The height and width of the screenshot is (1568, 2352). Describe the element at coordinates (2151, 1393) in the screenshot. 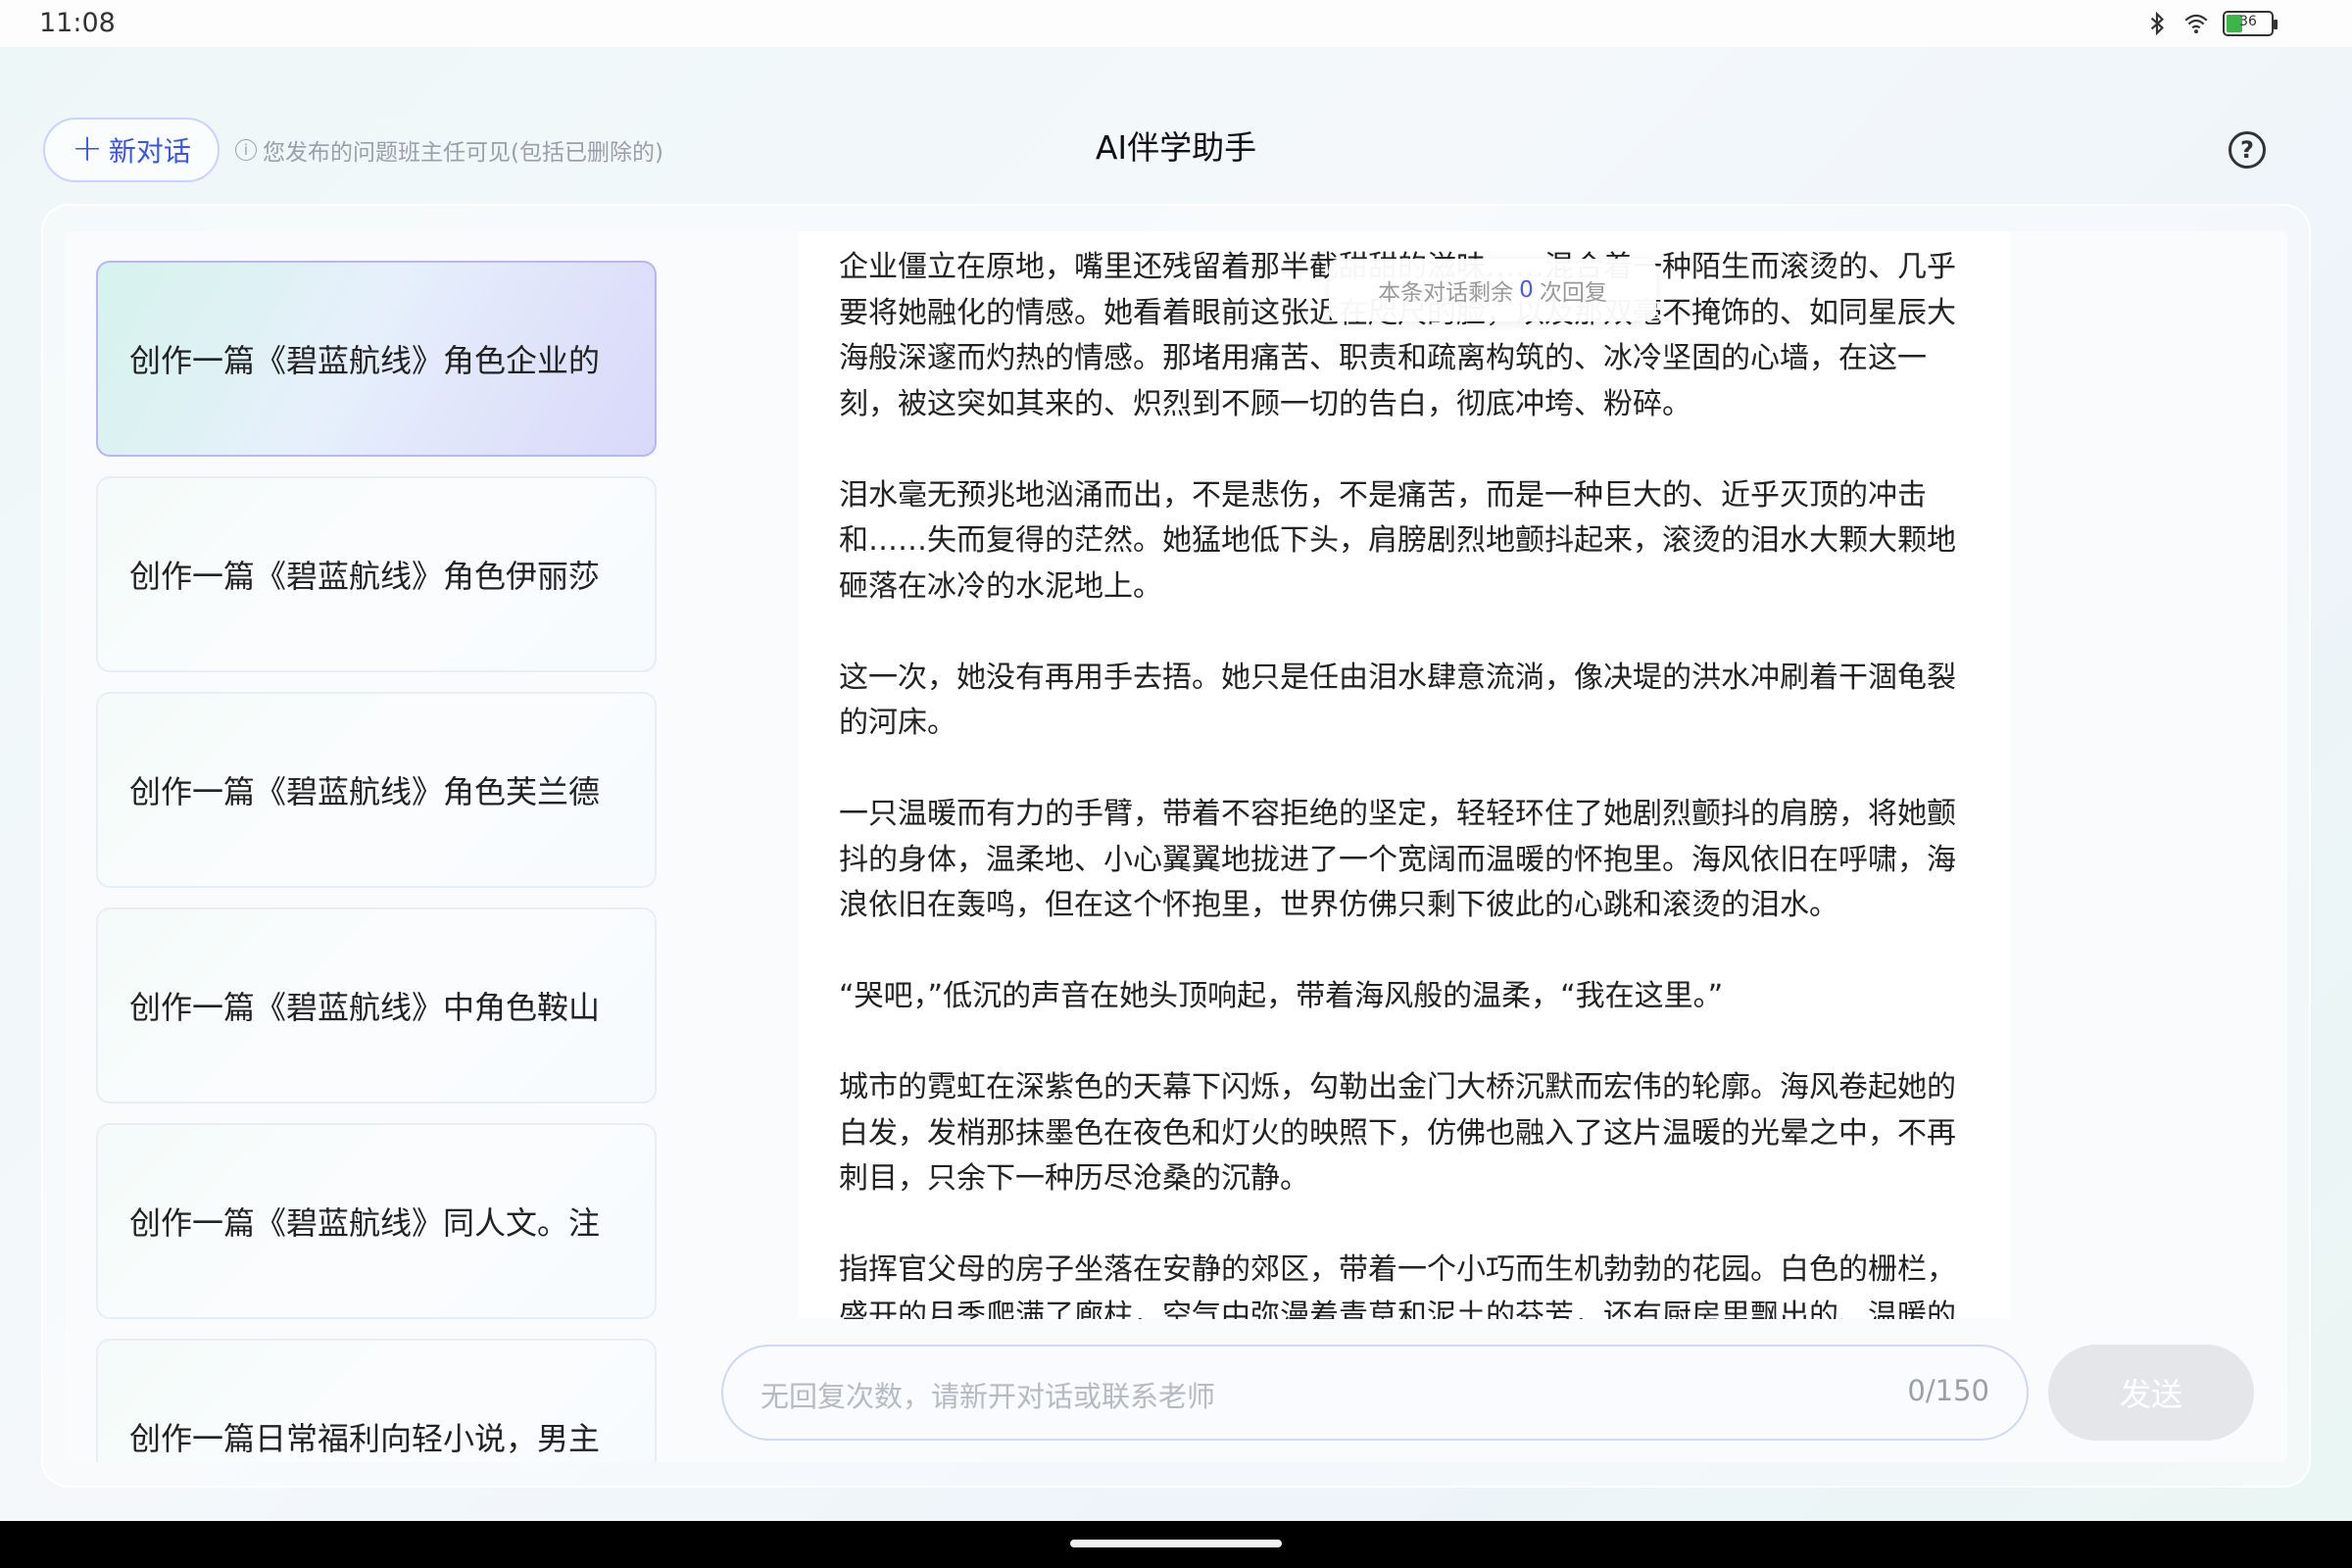

I see `send-button: 发送` at that location.